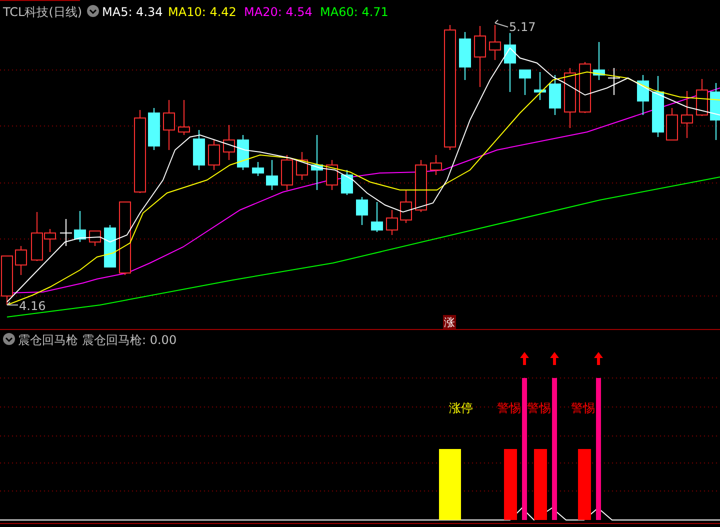 Image resolution: width=720 pixels, height=527 pixels. What do you see at coordinates (42, 12) in the screenshot?
I see `chart-title: TCL科技(日线)` at bounding box center [42, 12].